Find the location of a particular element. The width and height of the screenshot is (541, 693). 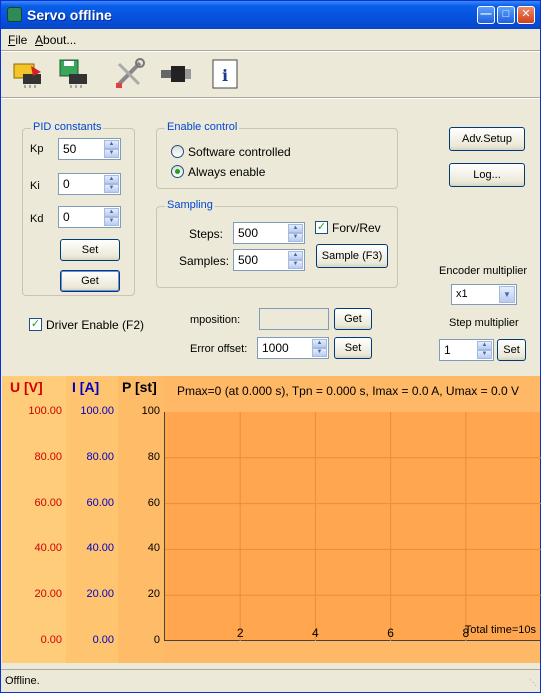

kp-input: 50 ▲ ▼ is located at coordinates (89, 149).